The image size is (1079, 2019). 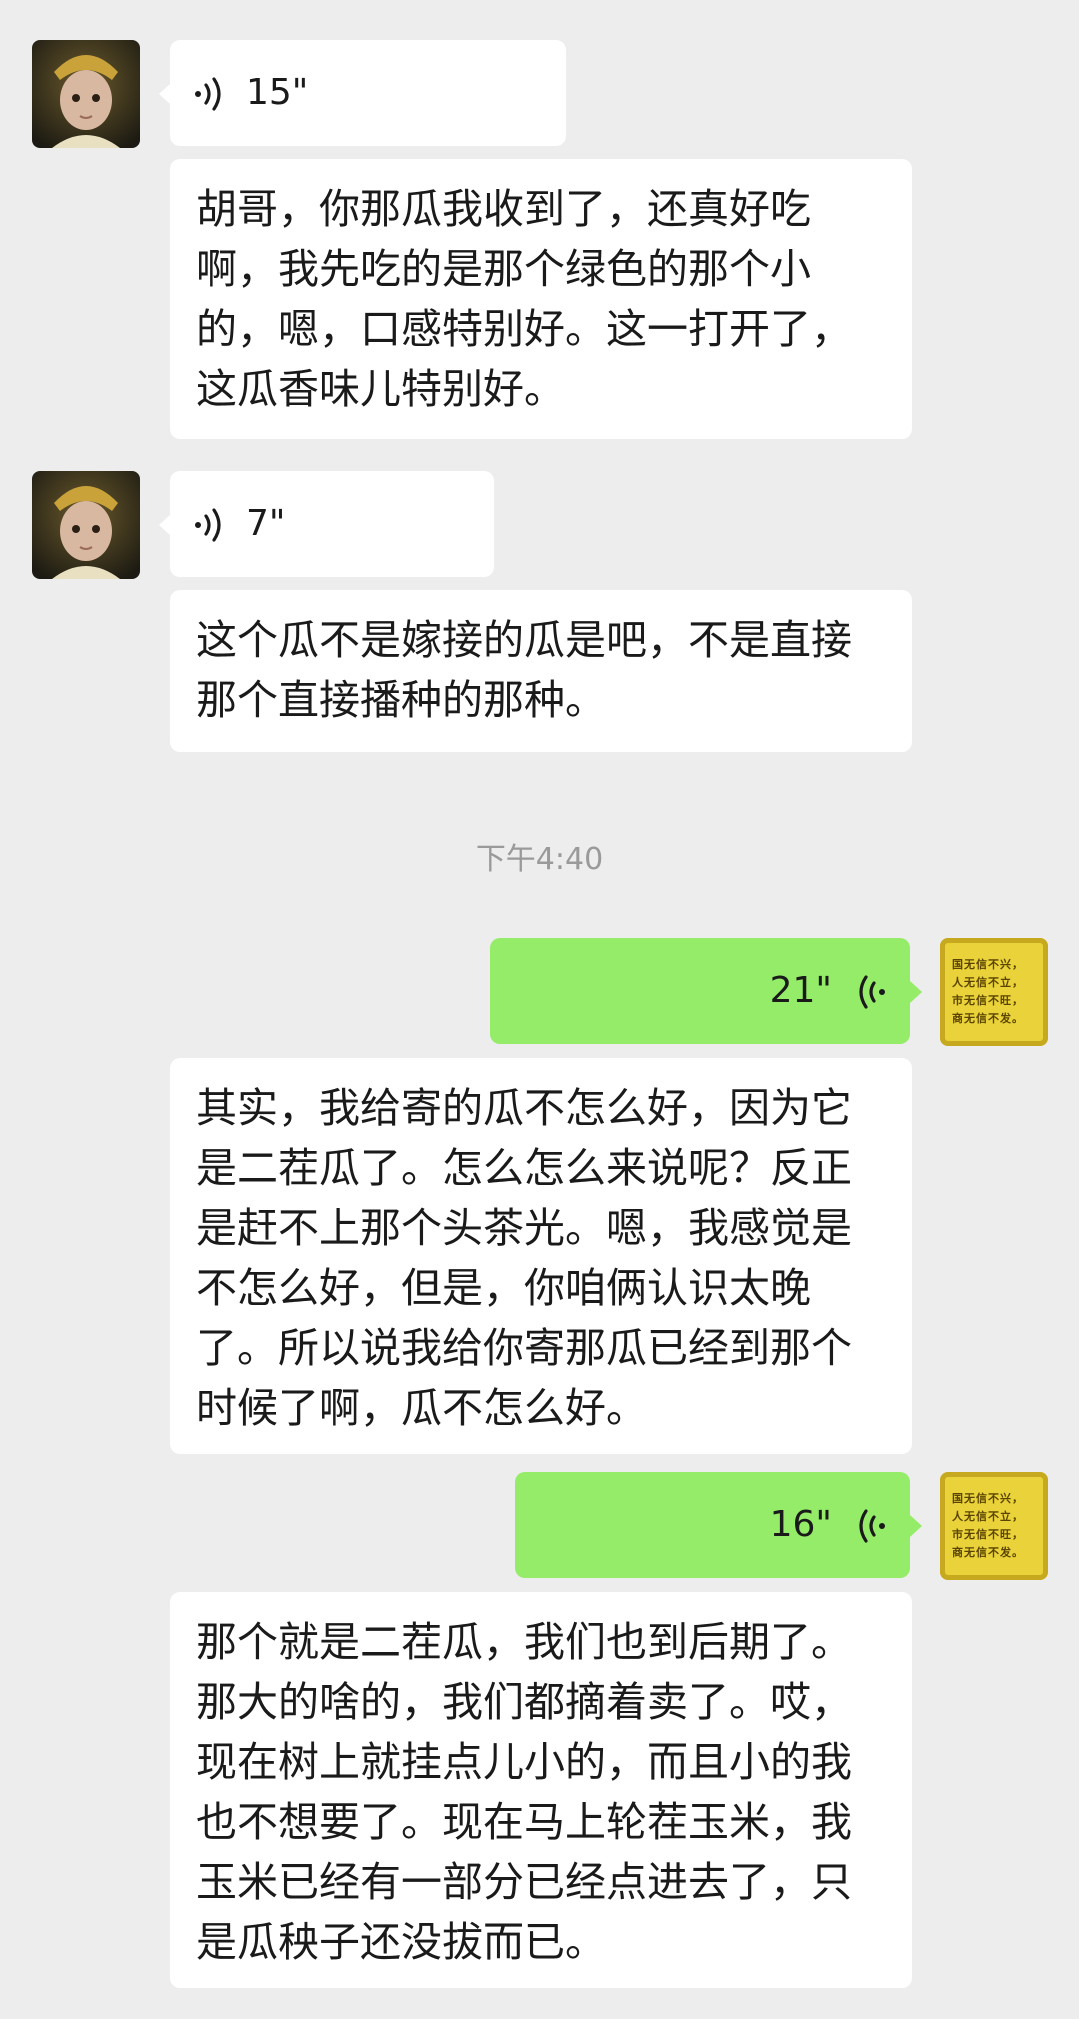 I want to click on voice-message-incoming: 7", so click(x=332, y=524).